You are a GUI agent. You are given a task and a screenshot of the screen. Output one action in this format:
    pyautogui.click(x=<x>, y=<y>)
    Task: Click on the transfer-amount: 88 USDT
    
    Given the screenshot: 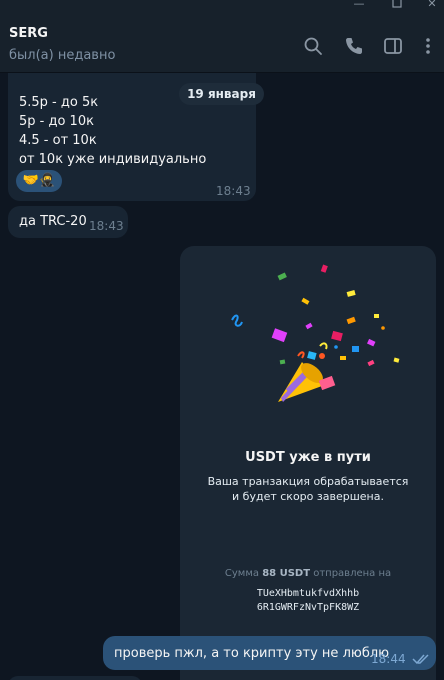 What is the action you would take?
    pyautogui.click(x=286, y=573)
    